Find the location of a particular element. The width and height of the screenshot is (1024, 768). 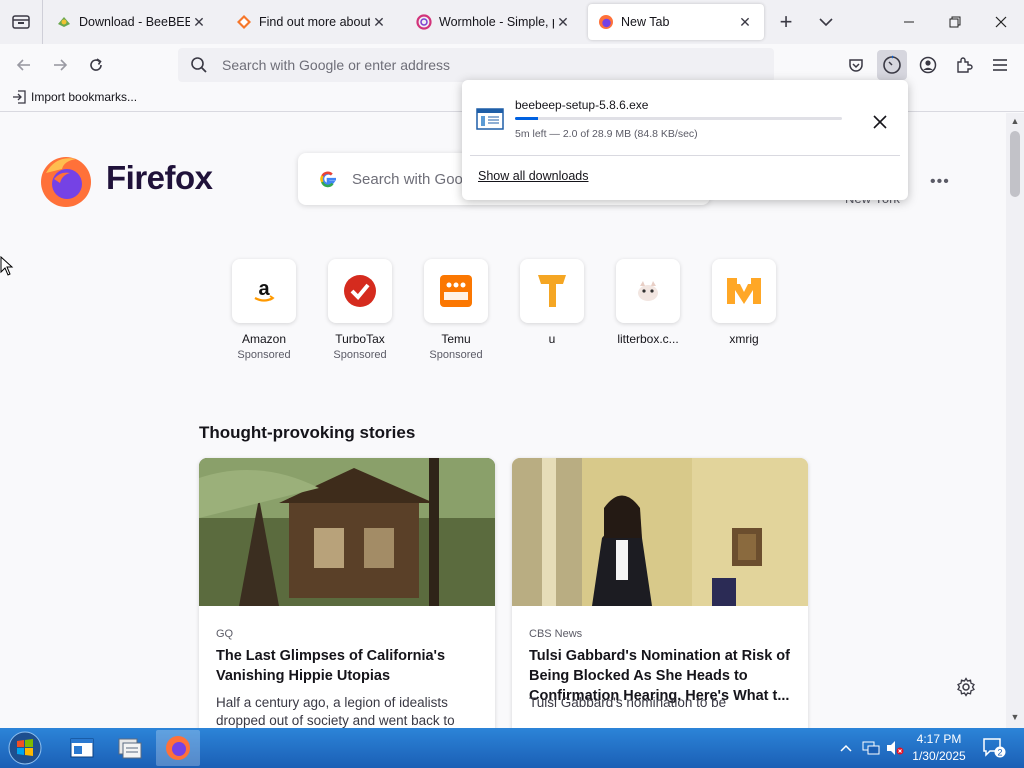

taskbar-item-firefox is located at coordinates (178, 748).